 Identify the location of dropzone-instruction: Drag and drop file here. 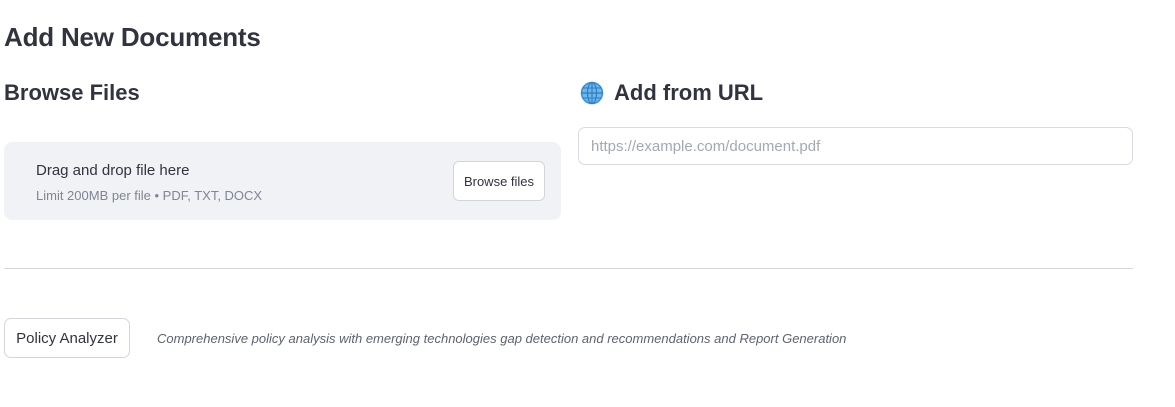
(113, 170).